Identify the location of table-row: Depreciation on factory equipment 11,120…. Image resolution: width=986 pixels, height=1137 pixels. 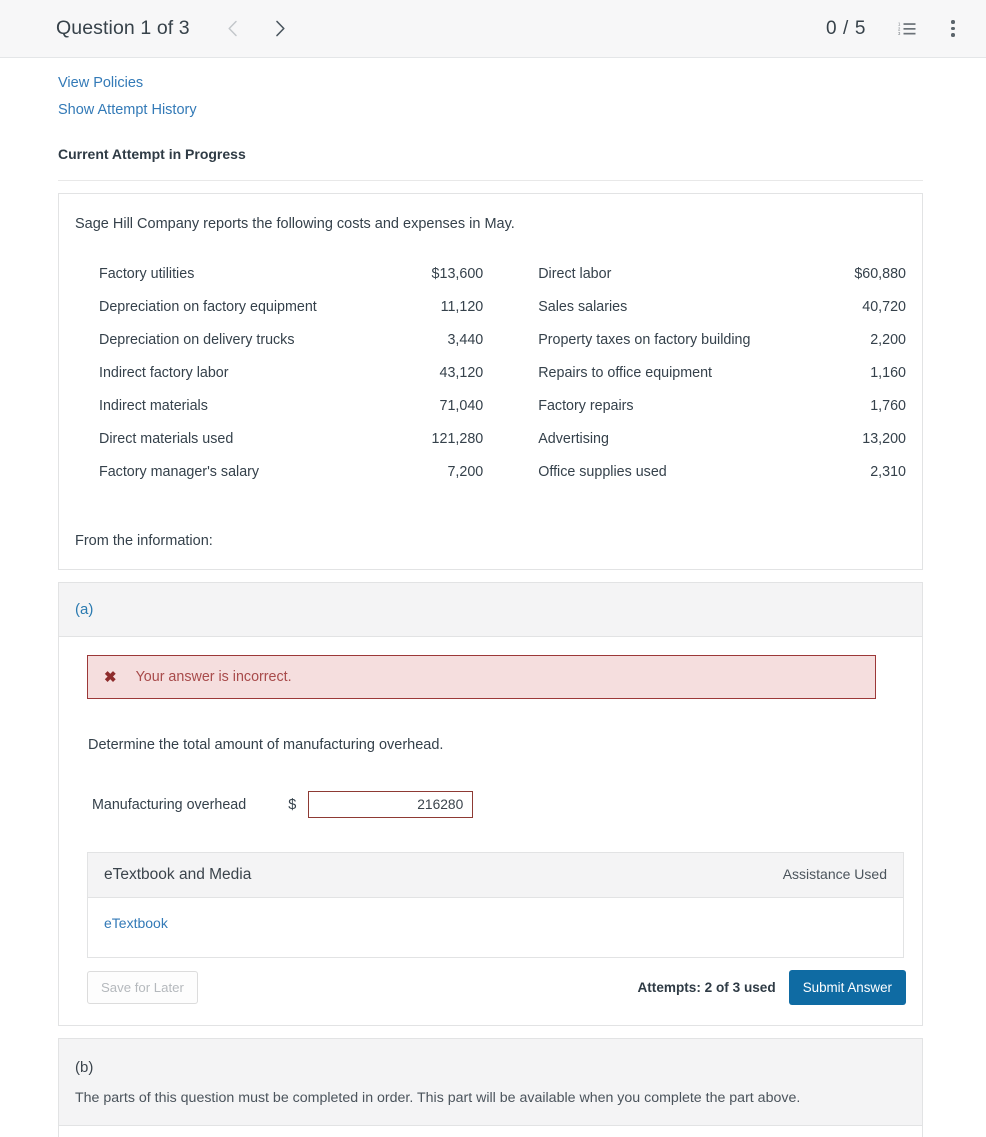
(490, 306).